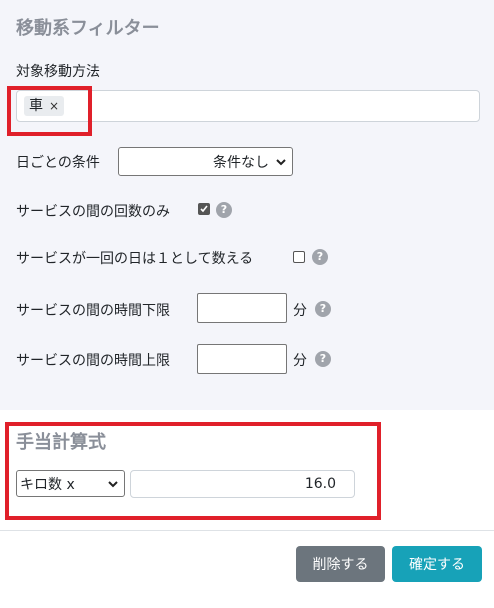  I want to click on footer-divider, so click(247, 530).